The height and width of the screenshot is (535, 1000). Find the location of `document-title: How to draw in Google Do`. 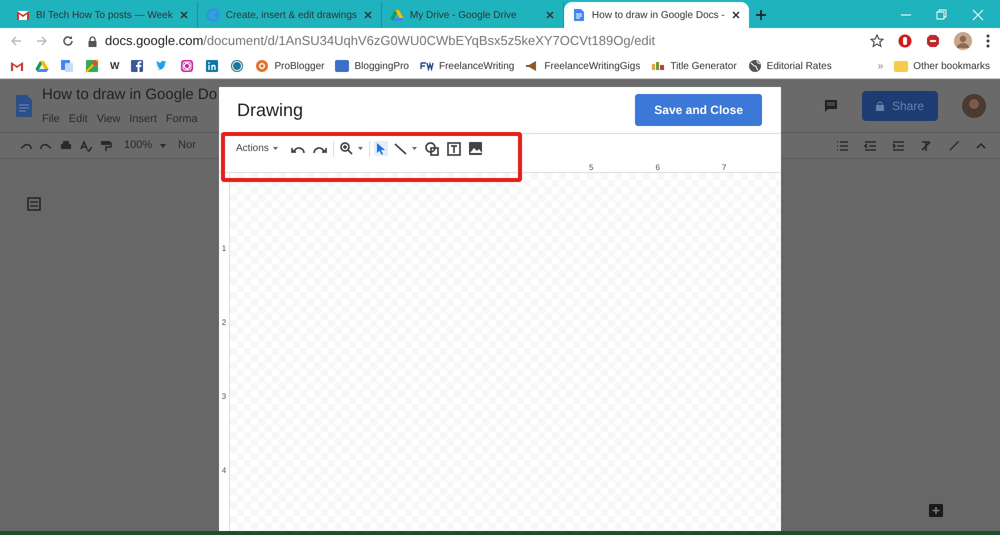

document-title: How to draw in Google Do is located at coordinates (130, 95).